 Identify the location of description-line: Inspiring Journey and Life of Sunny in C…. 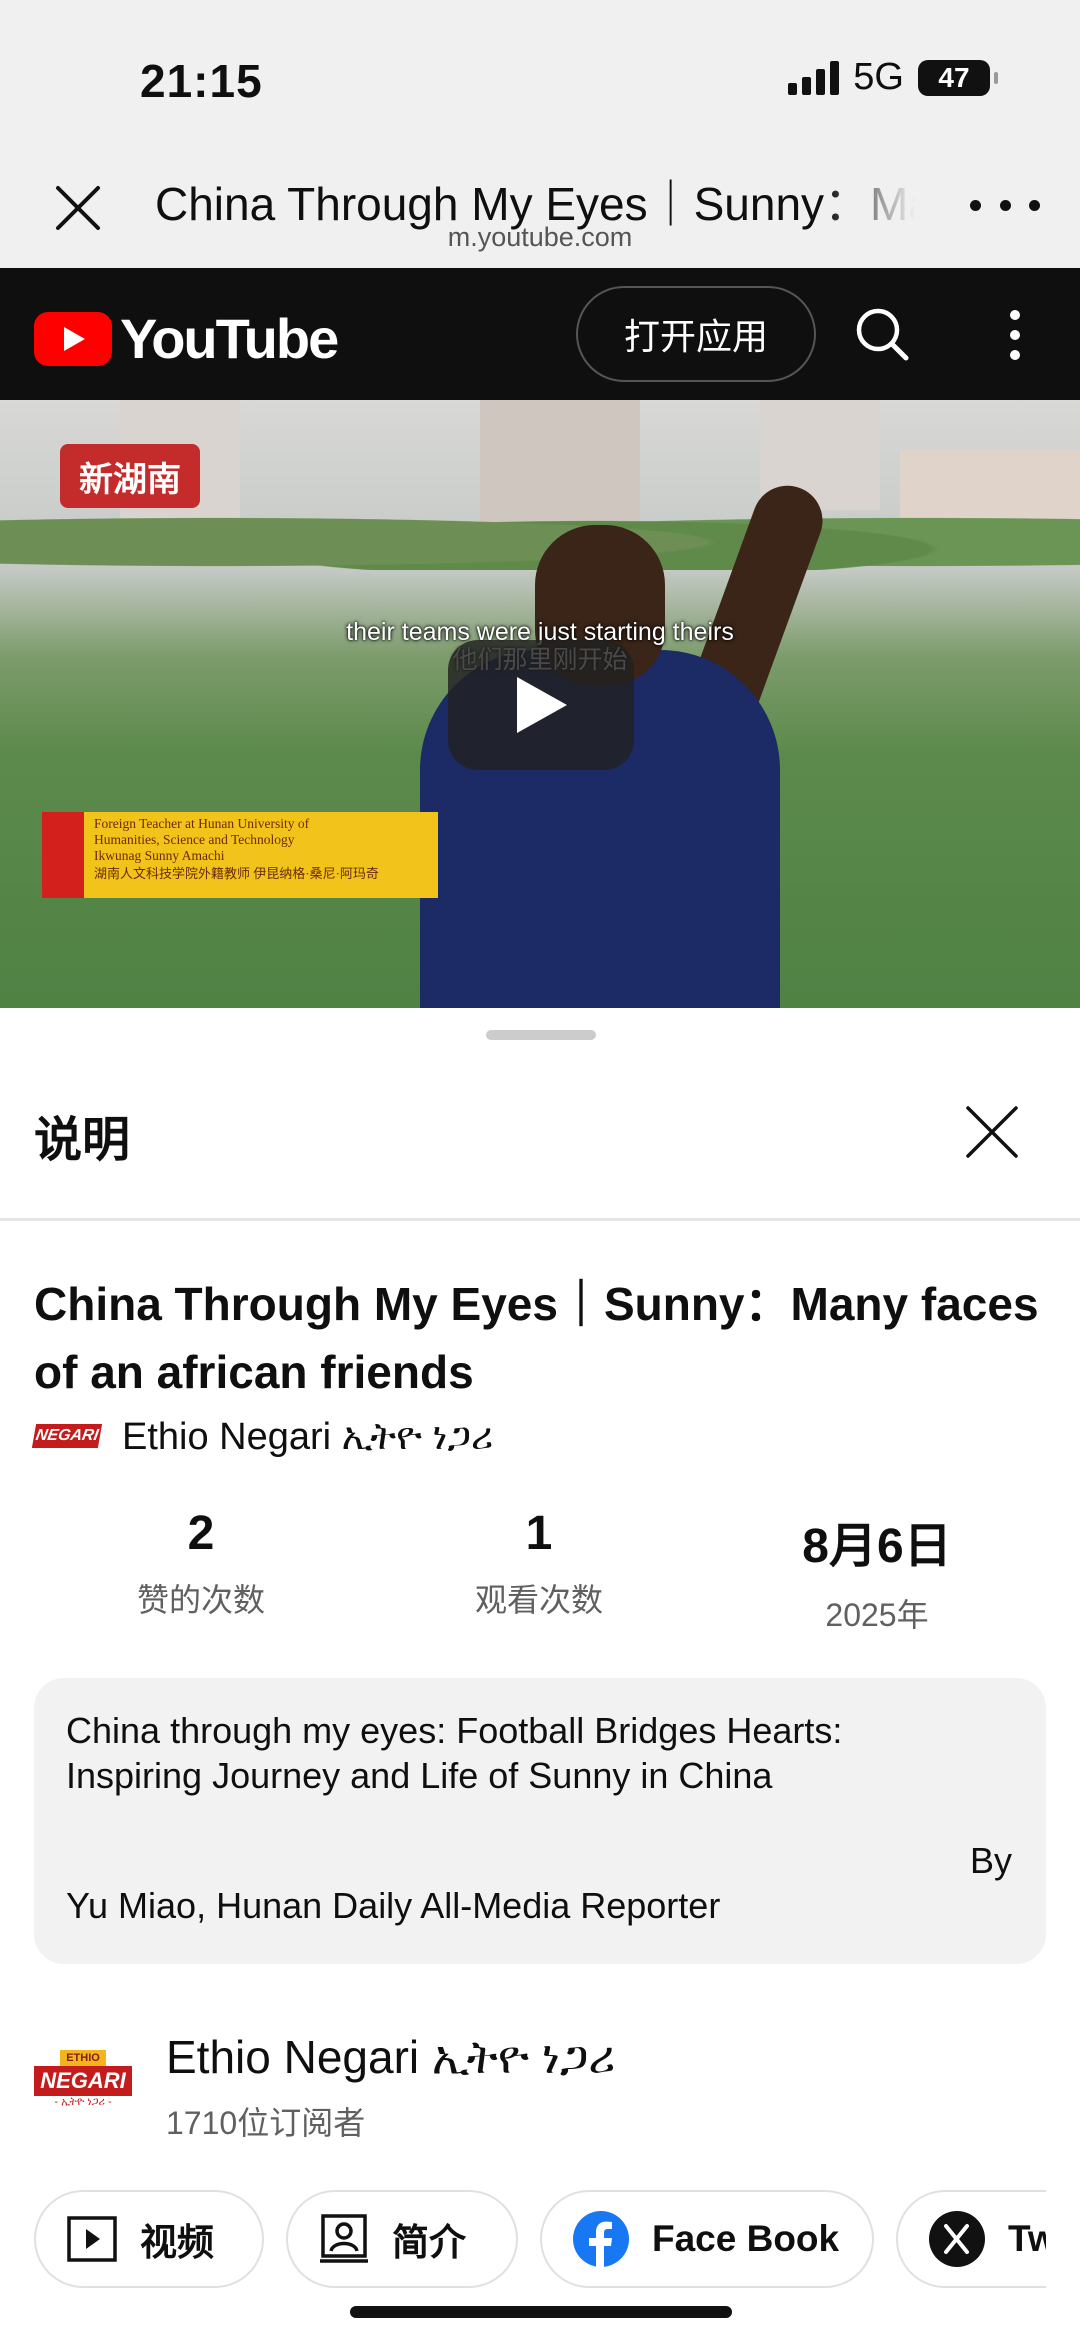
(419, 1775).